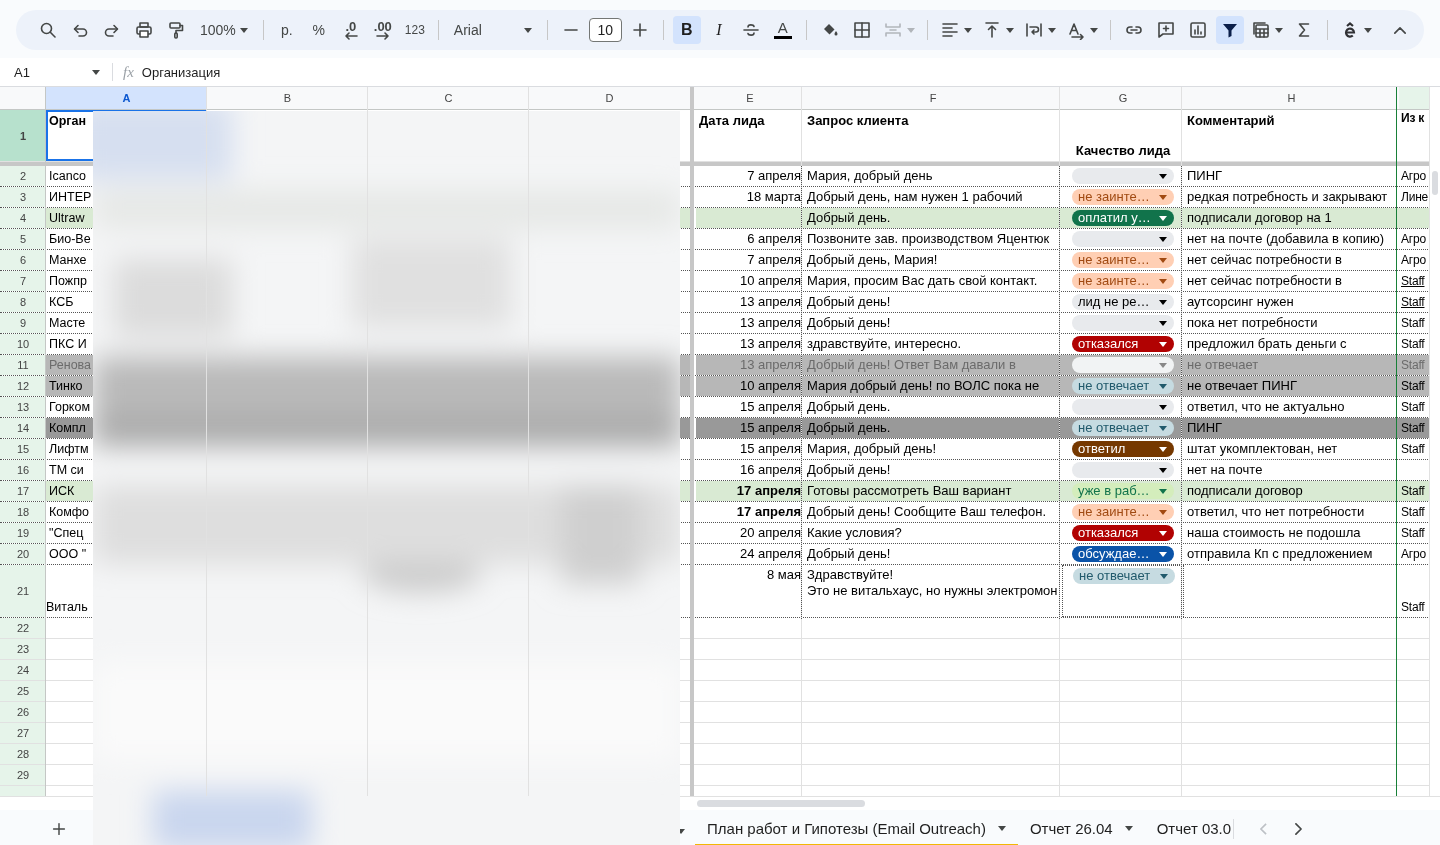 This screenshot has width=1440, height=845. I want to click on table-cell: 10 апреля, so click(750, 386).